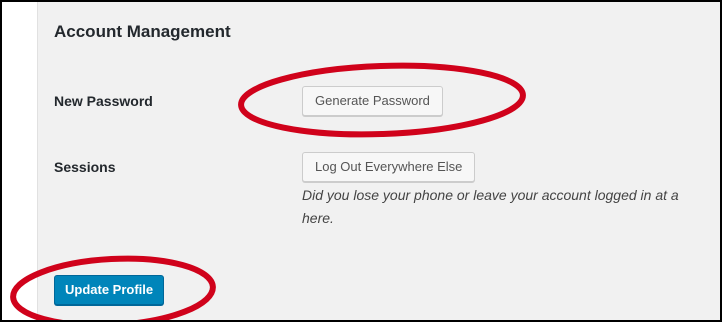 This screenshot has height=322, width=722. Describe the element at coordinates (109, 290) in the screenshot. I see `update-profile-button: Update Profile` at that location.